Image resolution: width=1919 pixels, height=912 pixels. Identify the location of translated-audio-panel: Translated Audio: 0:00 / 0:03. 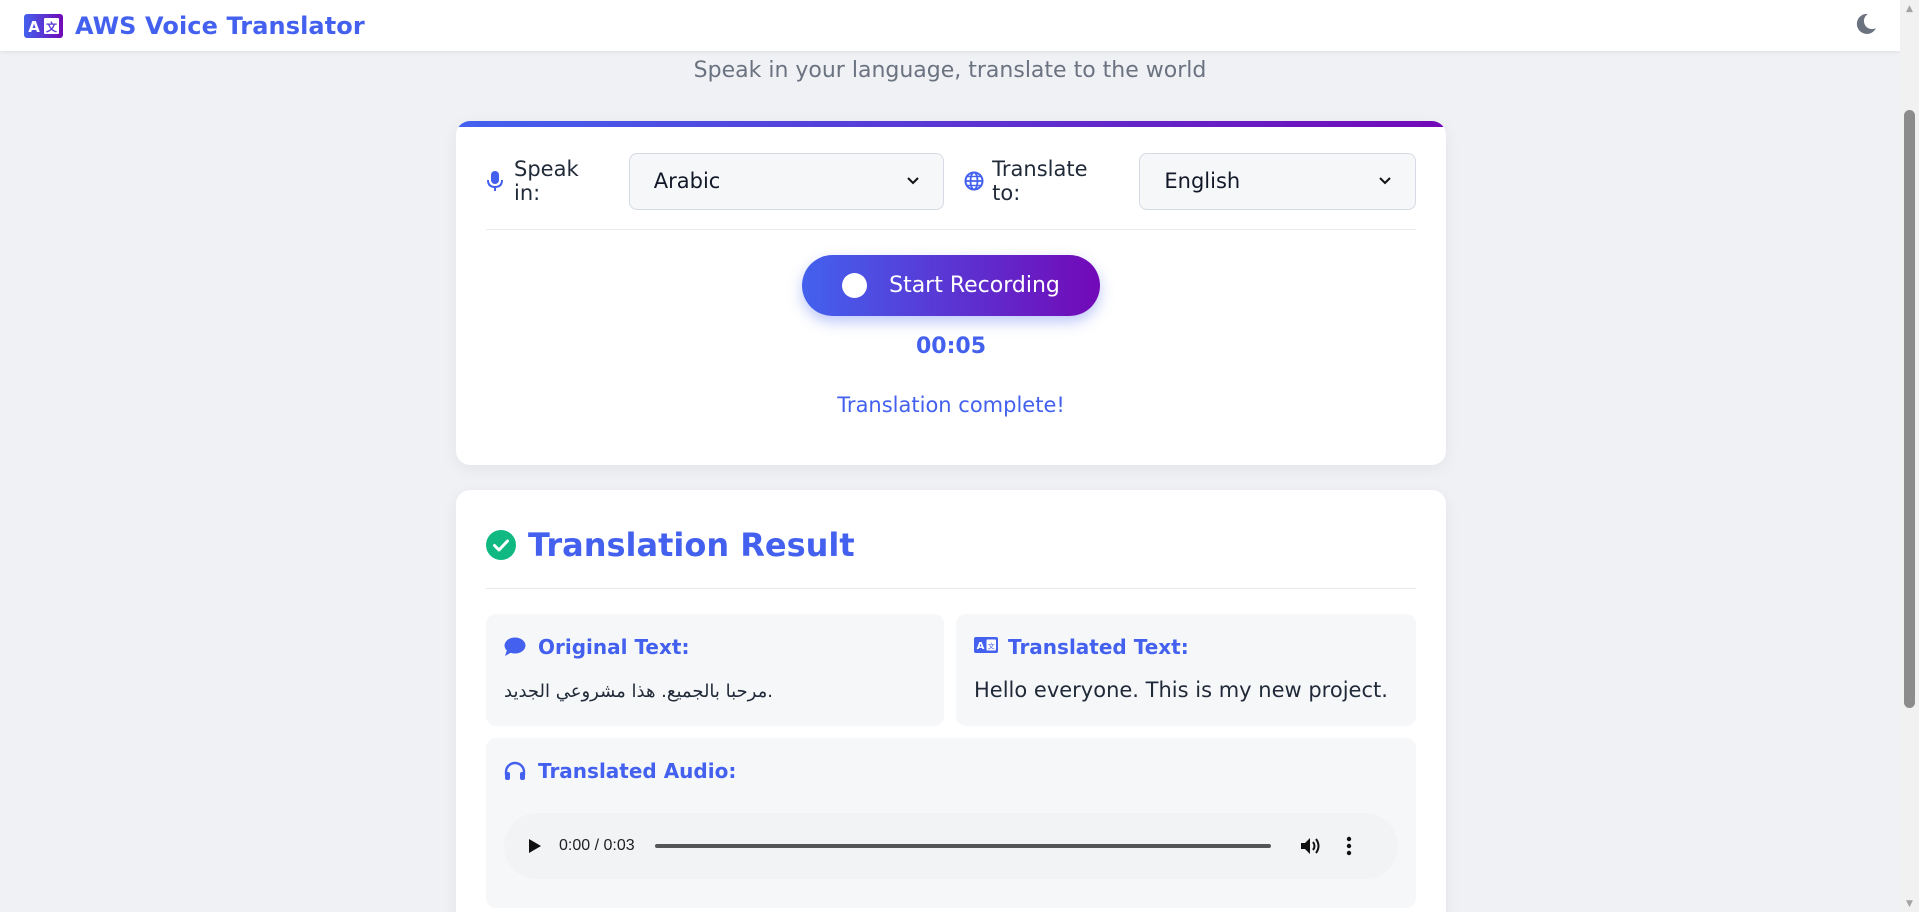
(951, 823).